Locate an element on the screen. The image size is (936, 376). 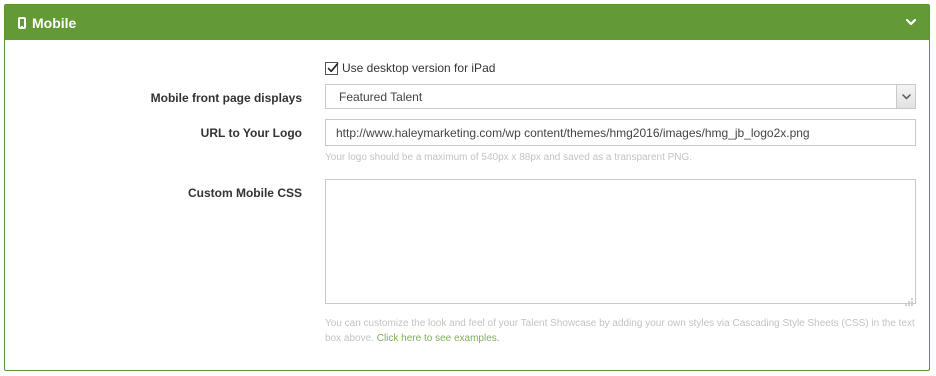
desktop-ipad-option: Use desktop version for iPad is located at coordinates (410, 68).